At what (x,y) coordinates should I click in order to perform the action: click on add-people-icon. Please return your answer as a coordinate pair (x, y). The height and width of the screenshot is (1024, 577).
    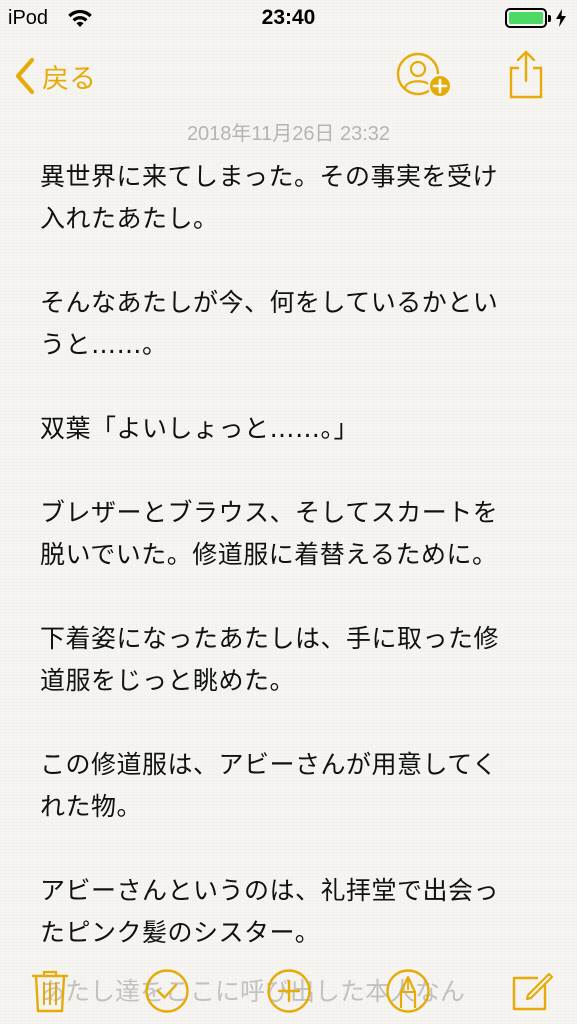
    Looking at the image, I should click on (426, 76).